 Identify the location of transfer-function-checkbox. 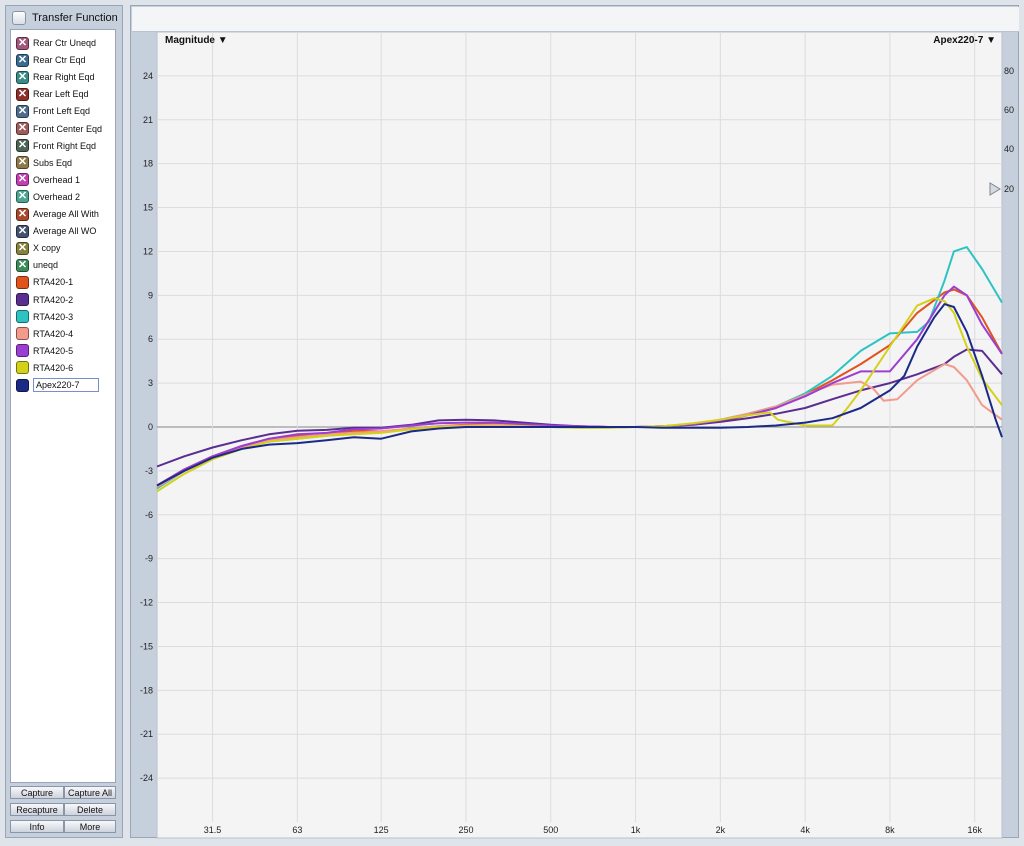
(19, 18).